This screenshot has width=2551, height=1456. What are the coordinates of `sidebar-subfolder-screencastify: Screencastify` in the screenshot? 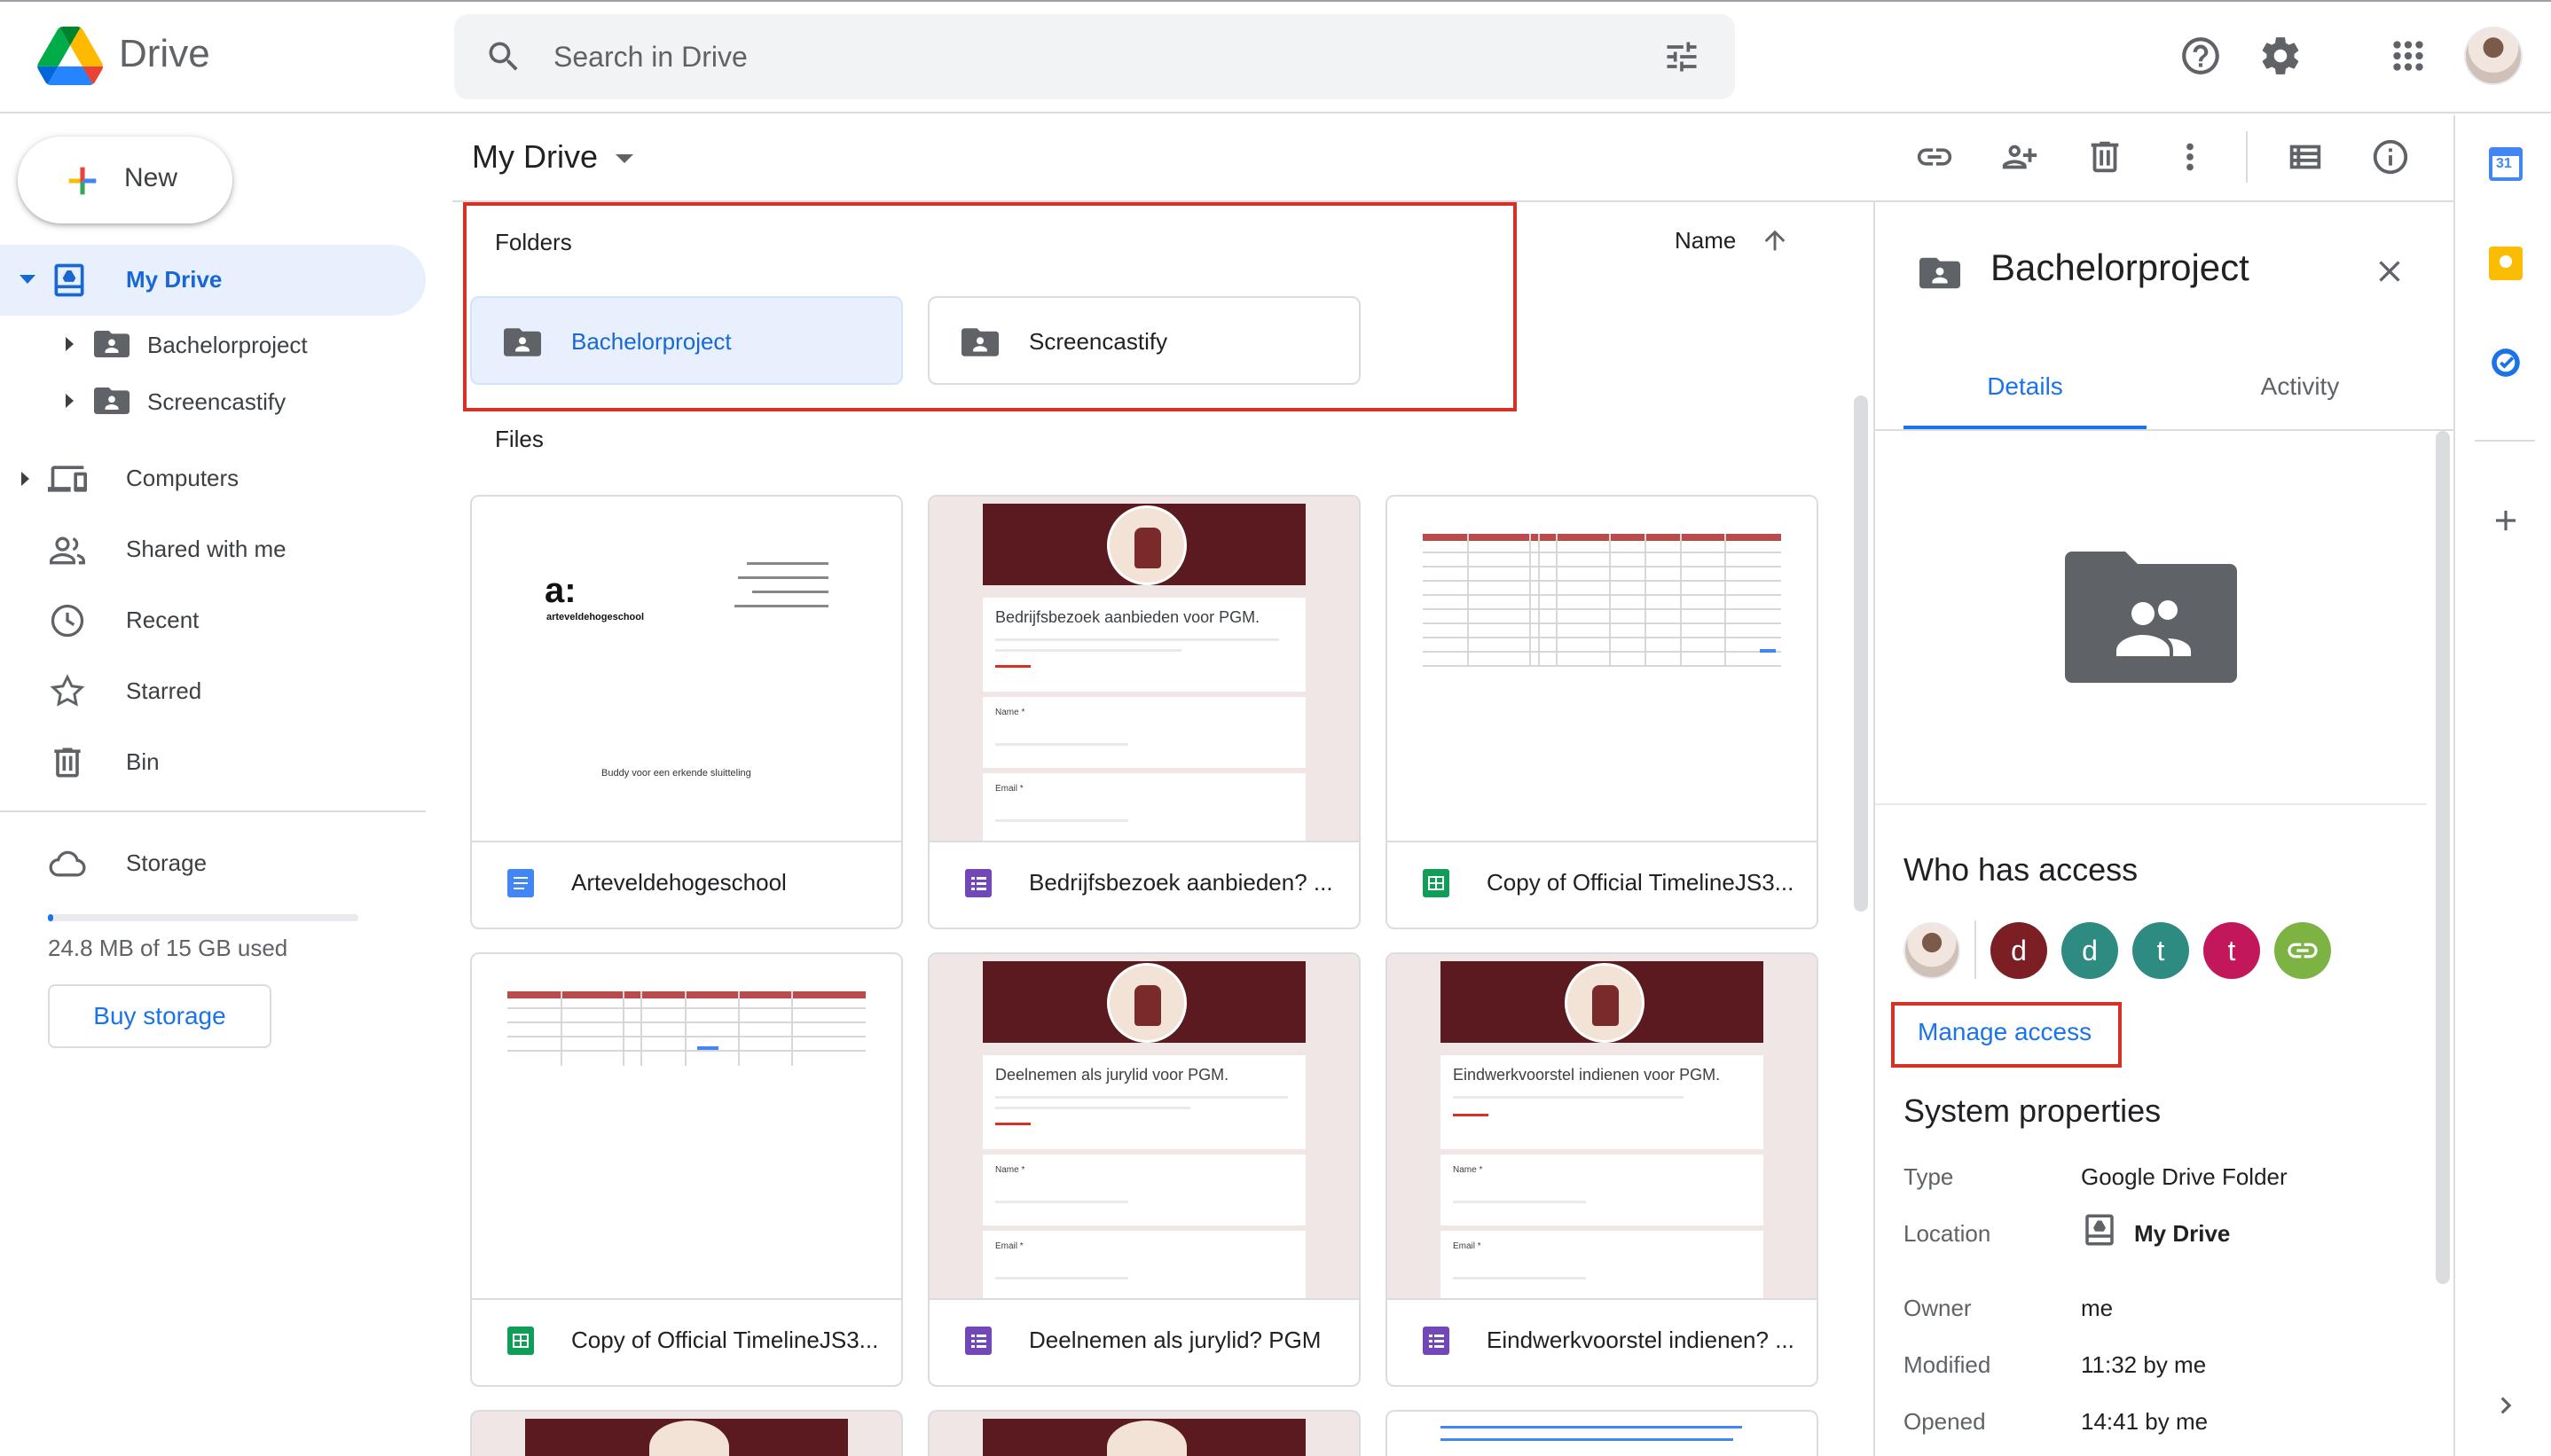 It's located at (213, 400).